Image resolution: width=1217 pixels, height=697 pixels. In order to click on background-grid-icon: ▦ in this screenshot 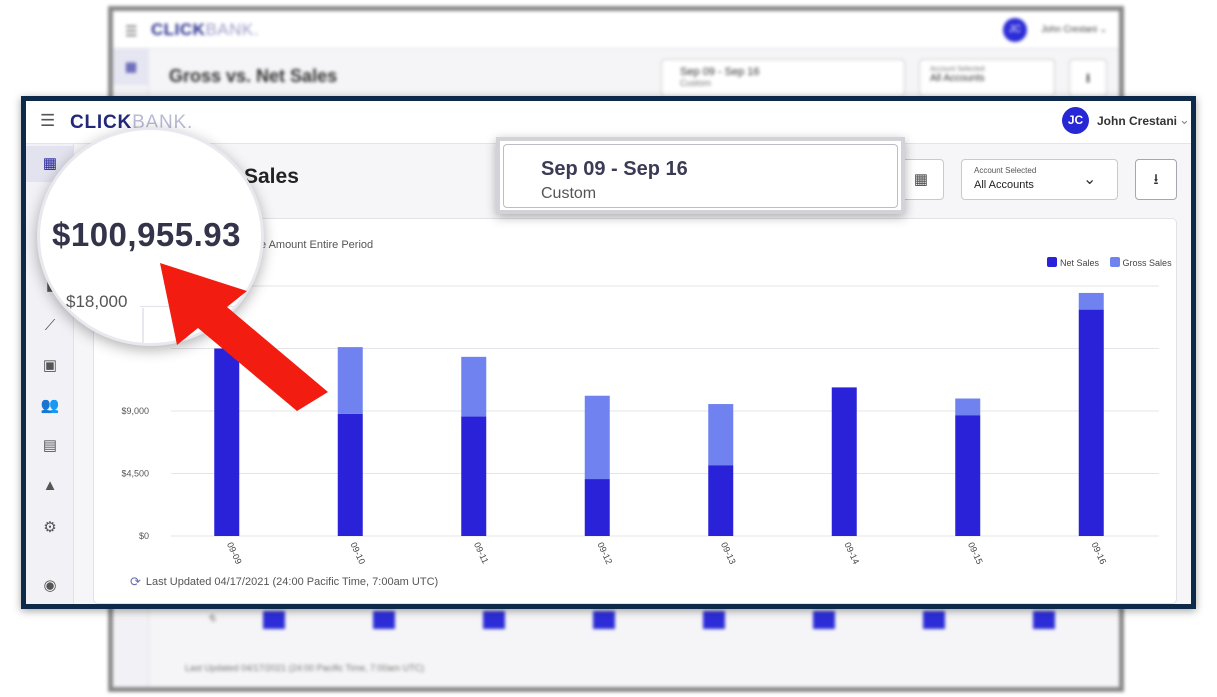, I will do `click(131, 67)`.